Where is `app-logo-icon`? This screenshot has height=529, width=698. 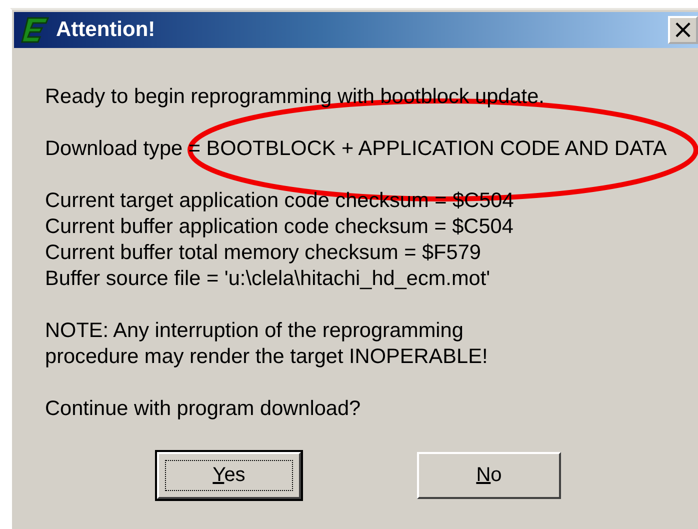 app-logo-icon is located at coordinates (35, 30).